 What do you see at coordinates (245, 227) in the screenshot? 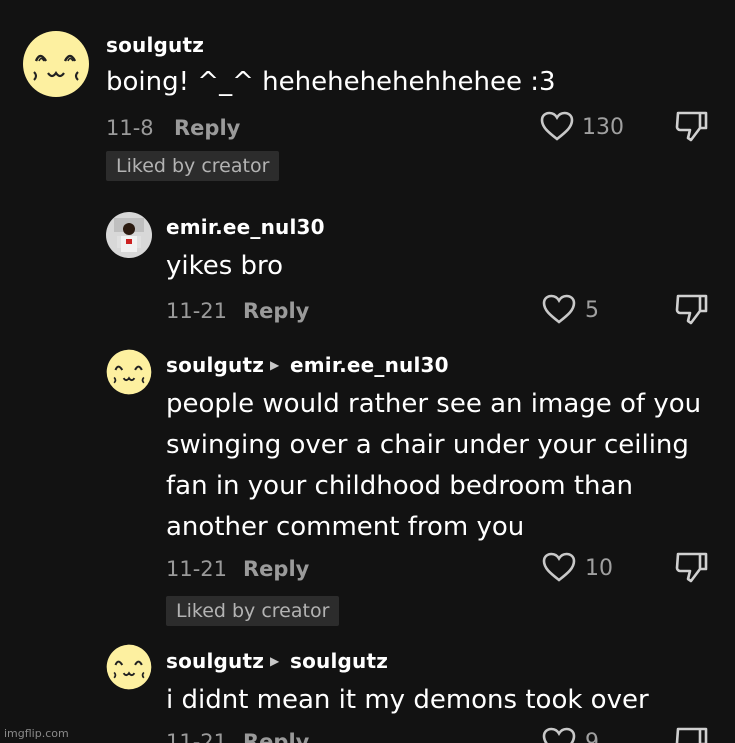
I see `comment-username: emir.ee_nul30` at bounding box center [245, 227].